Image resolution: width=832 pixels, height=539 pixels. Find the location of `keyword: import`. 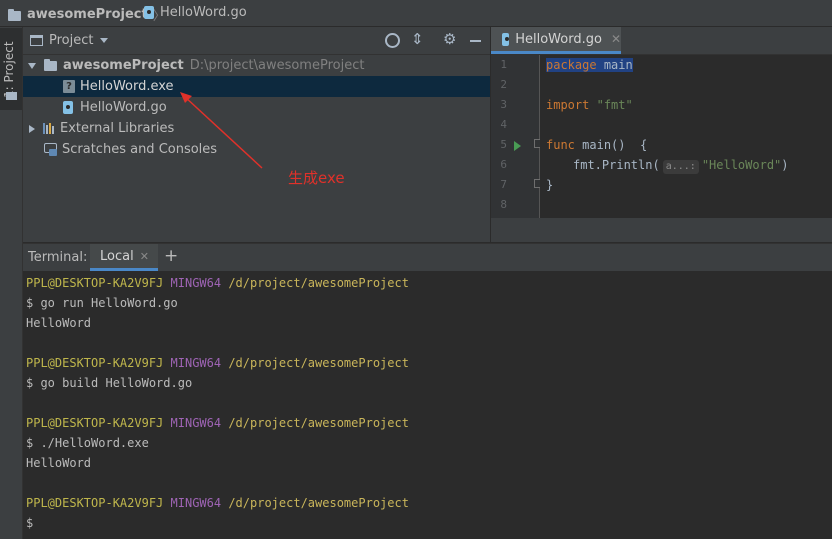

keyword: import is located at coordinates (568, 105).